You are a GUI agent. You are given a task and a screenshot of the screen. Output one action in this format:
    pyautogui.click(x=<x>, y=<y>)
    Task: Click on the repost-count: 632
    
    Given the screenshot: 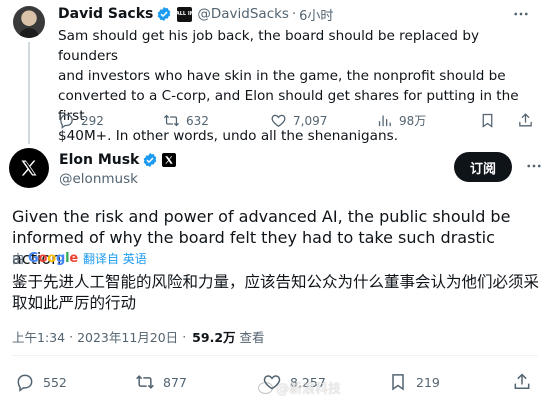 What is the action you would take?
    pyautogui.click(x=197, y=120)
    